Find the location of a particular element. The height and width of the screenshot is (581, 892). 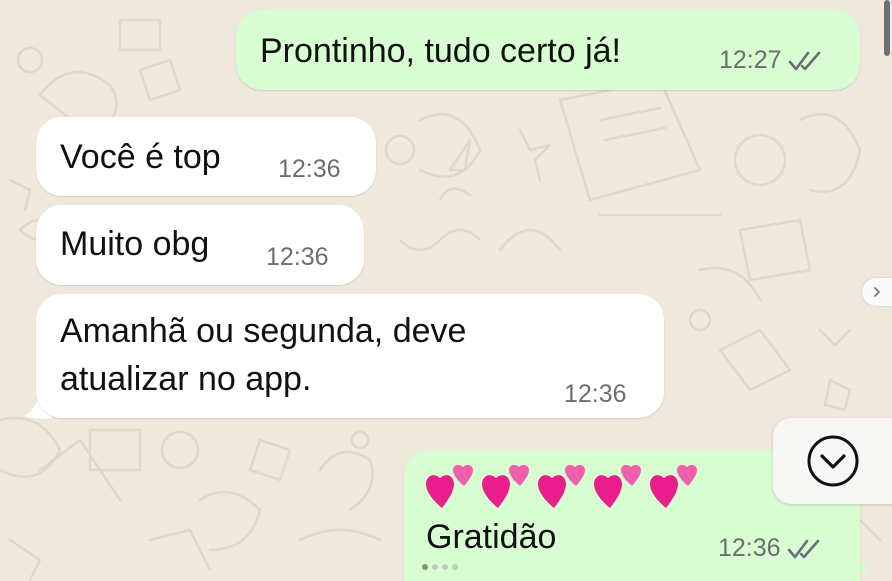

message-meta: 12:36 is located at coordinates (769, 548).